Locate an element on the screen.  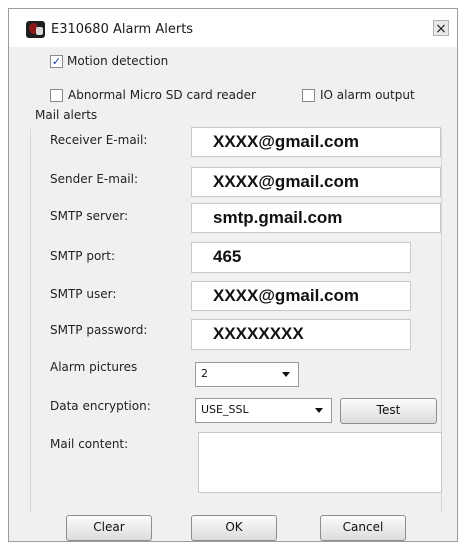
smtp-password-field: XXXXXXXX is located at coordinates (301, 334).